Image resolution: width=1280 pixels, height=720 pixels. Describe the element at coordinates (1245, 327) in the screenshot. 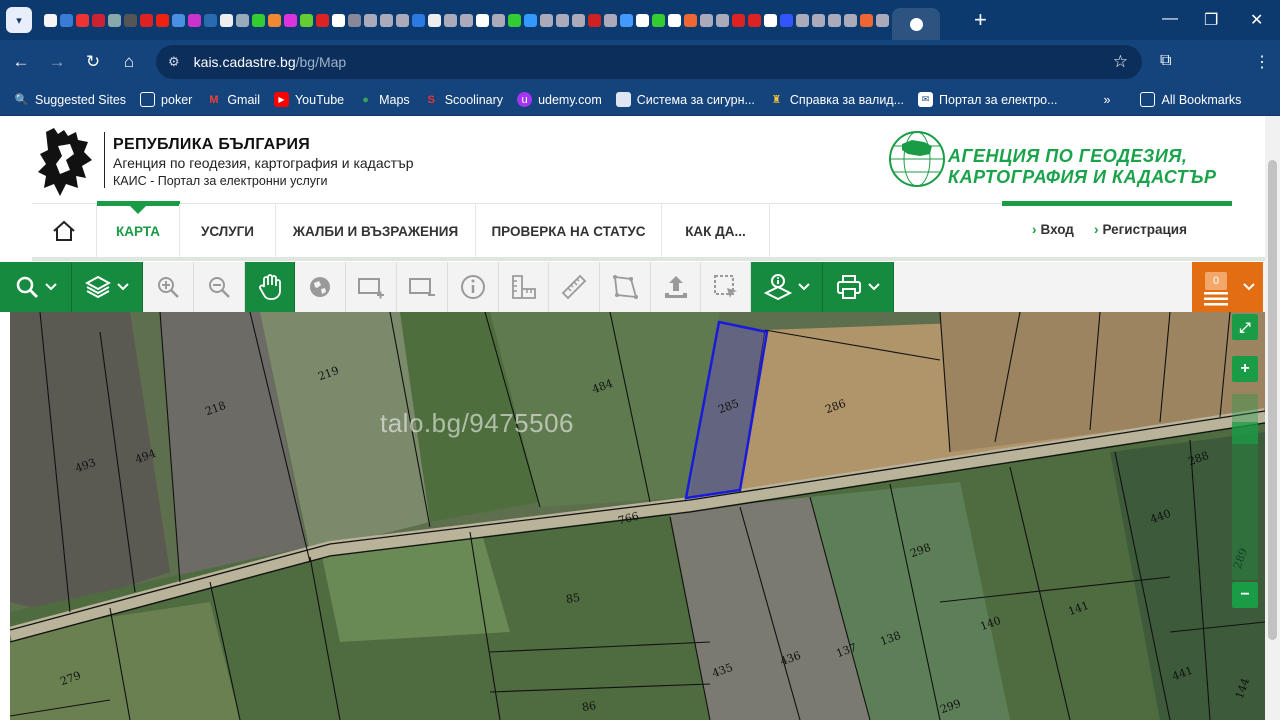

I see `fullscreen-button: ⤢` at that location.